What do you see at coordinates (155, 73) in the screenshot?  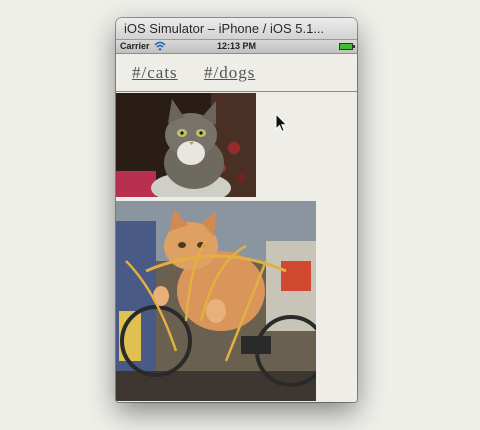 I see `nav-link-cats: #/cats` at bounding box center [155, 73].